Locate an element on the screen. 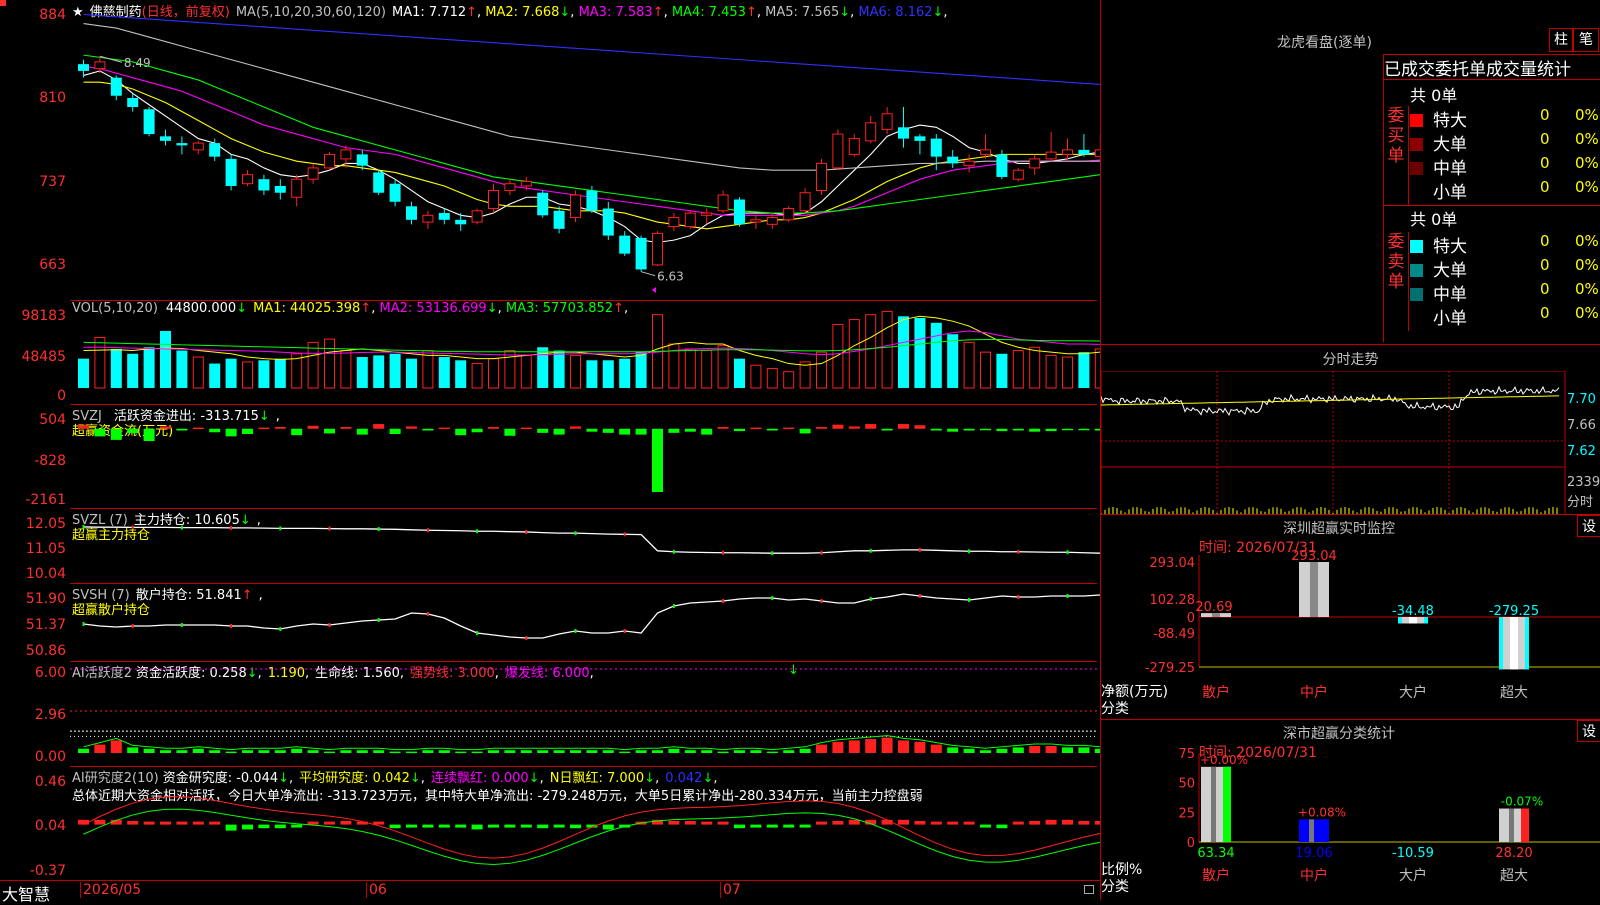  bar-edge is located at coordinates (1525, 825).